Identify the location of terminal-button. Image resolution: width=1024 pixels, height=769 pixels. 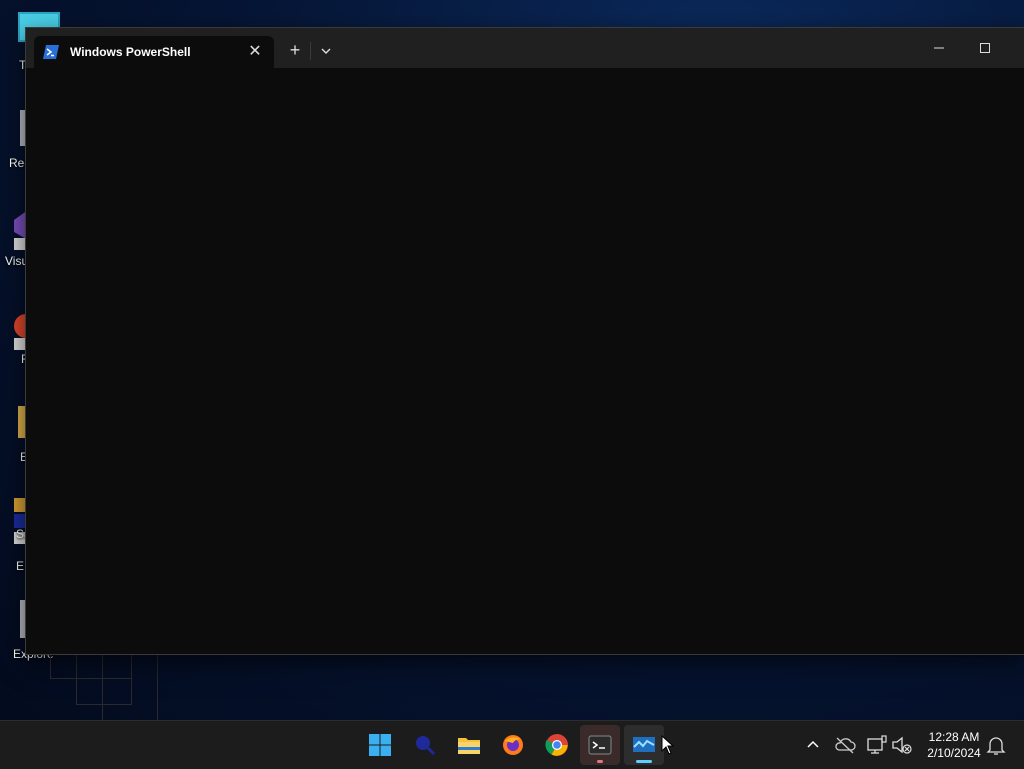
(600, 745).